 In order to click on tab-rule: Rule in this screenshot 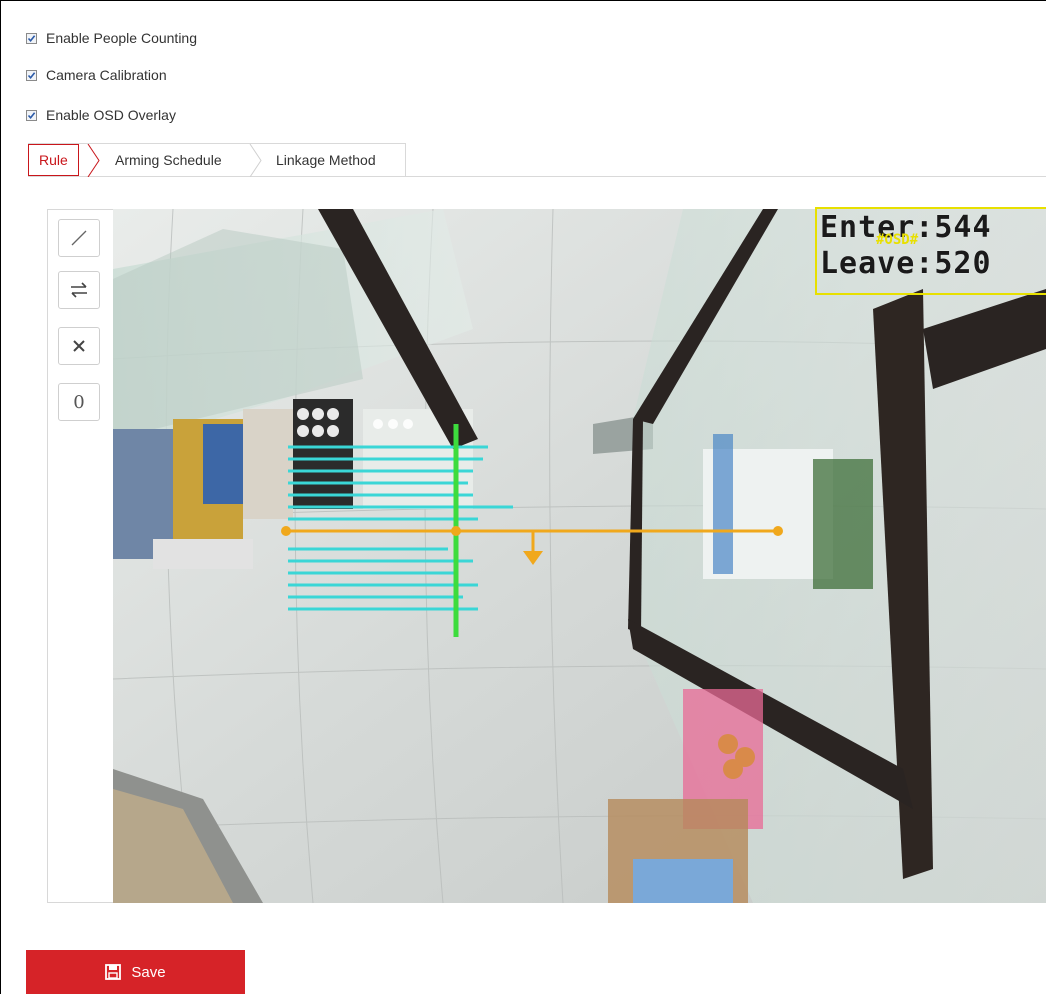, I will do `click(53, 160)`.